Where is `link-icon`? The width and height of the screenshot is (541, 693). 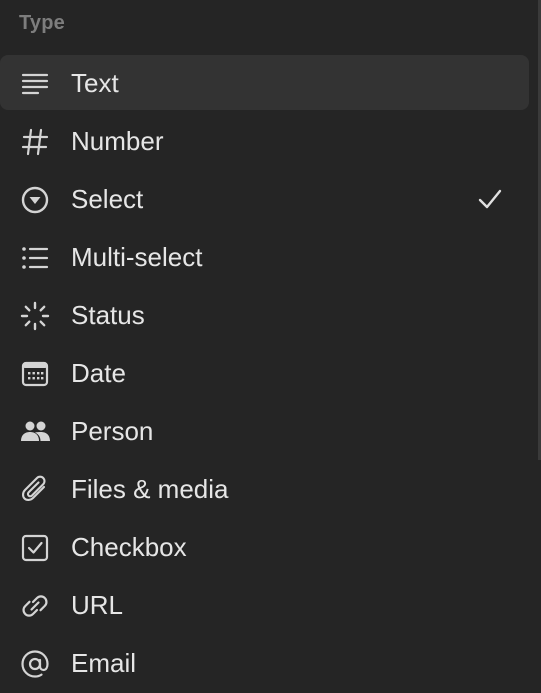 link-icon is located at coordinates (35, 606).